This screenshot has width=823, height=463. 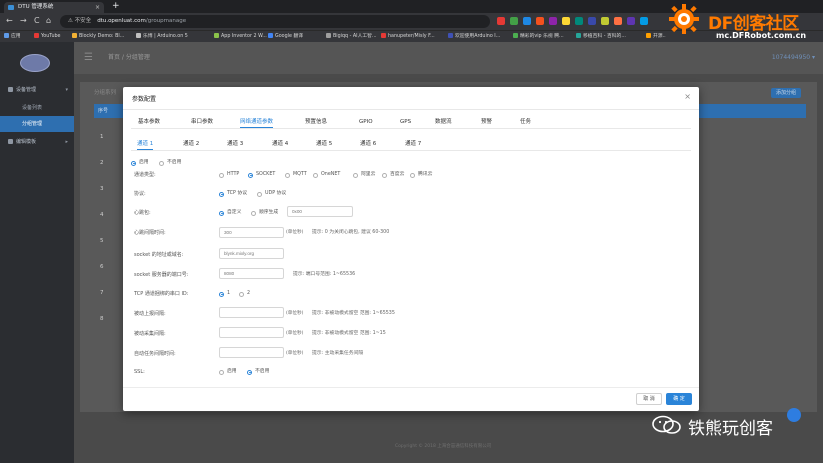 What do you see at coordinates (174, 162) in the screenshot?
I see `channel-enable-option-label: 不启用` at bounding box center [174, 162].